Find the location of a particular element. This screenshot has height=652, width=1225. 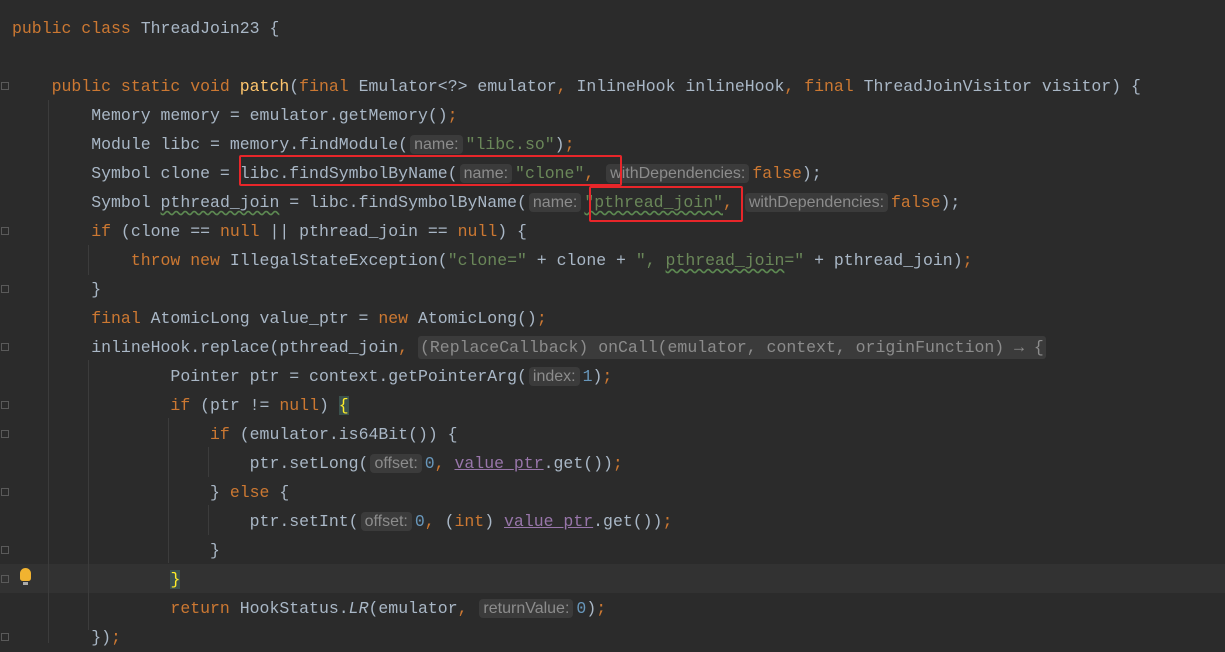

code-line: } else { is located at coordinates (150, 492).